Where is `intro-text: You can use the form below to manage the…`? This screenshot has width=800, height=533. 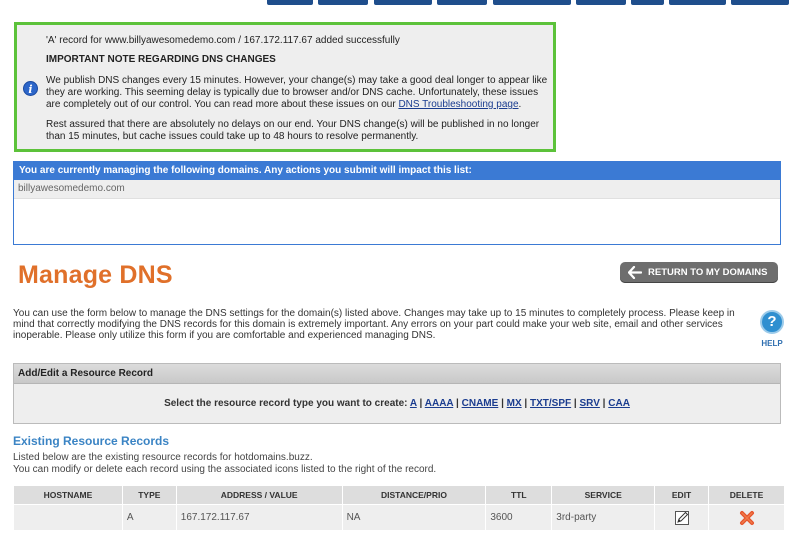 intro-text: You can use the form below to manage the… is located at coordinates (374, 324).